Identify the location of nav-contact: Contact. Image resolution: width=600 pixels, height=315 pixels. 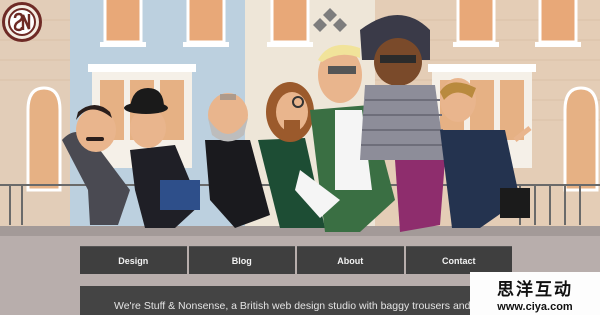
(458, 260).